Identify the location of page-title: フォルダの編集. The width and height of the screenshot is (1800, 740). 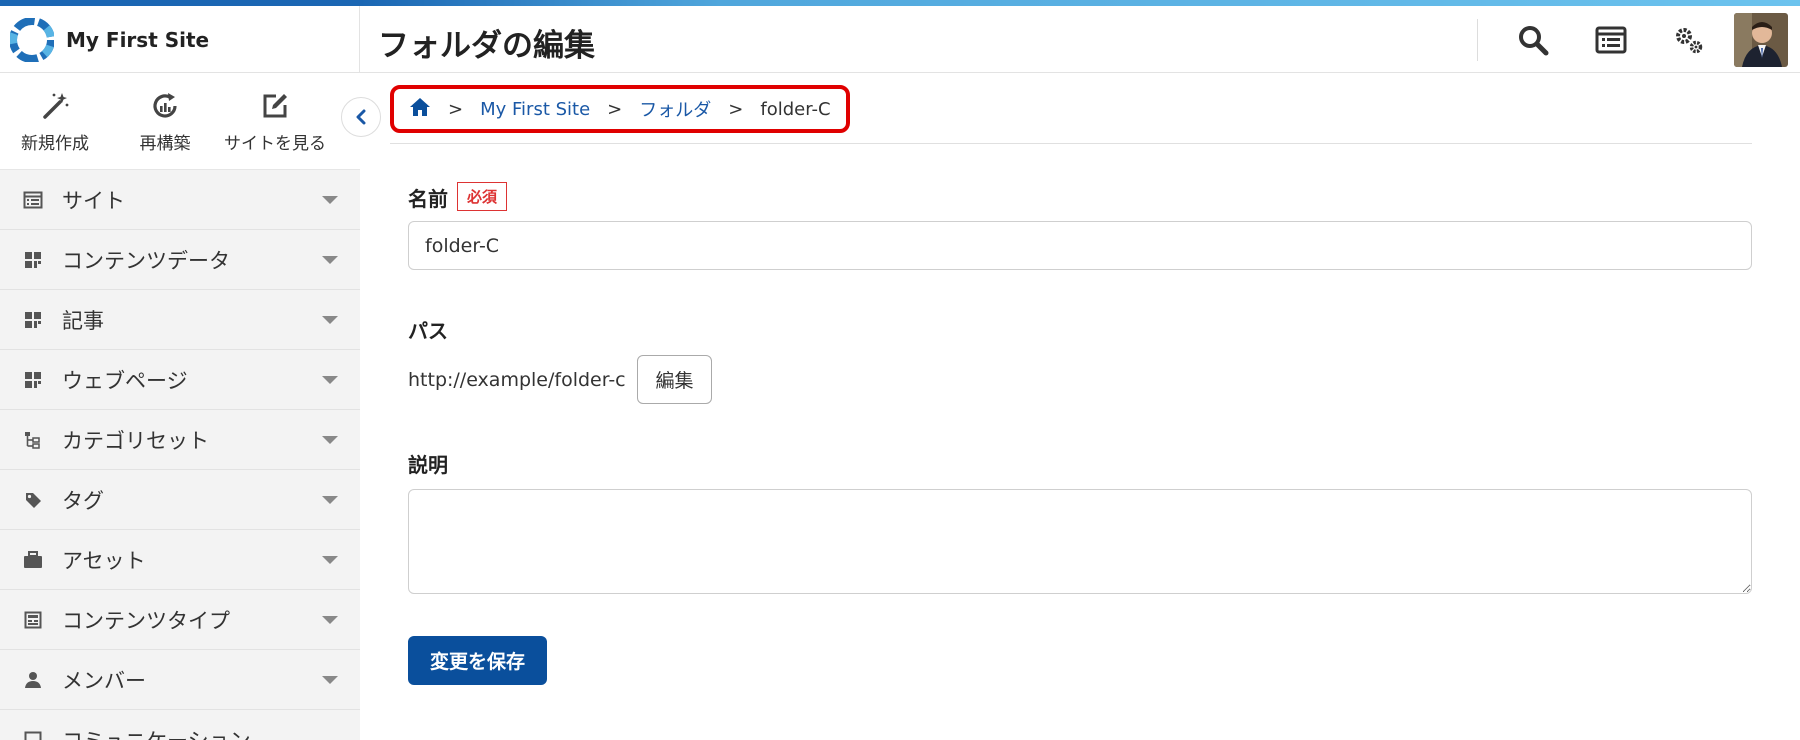
(486, 46).